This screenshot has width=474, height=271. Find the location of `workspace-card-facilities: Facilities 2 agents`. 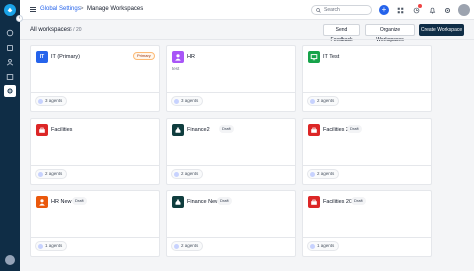

workspace-card-facilities: Facilities 2 agents is located at coordinates (95, 151).